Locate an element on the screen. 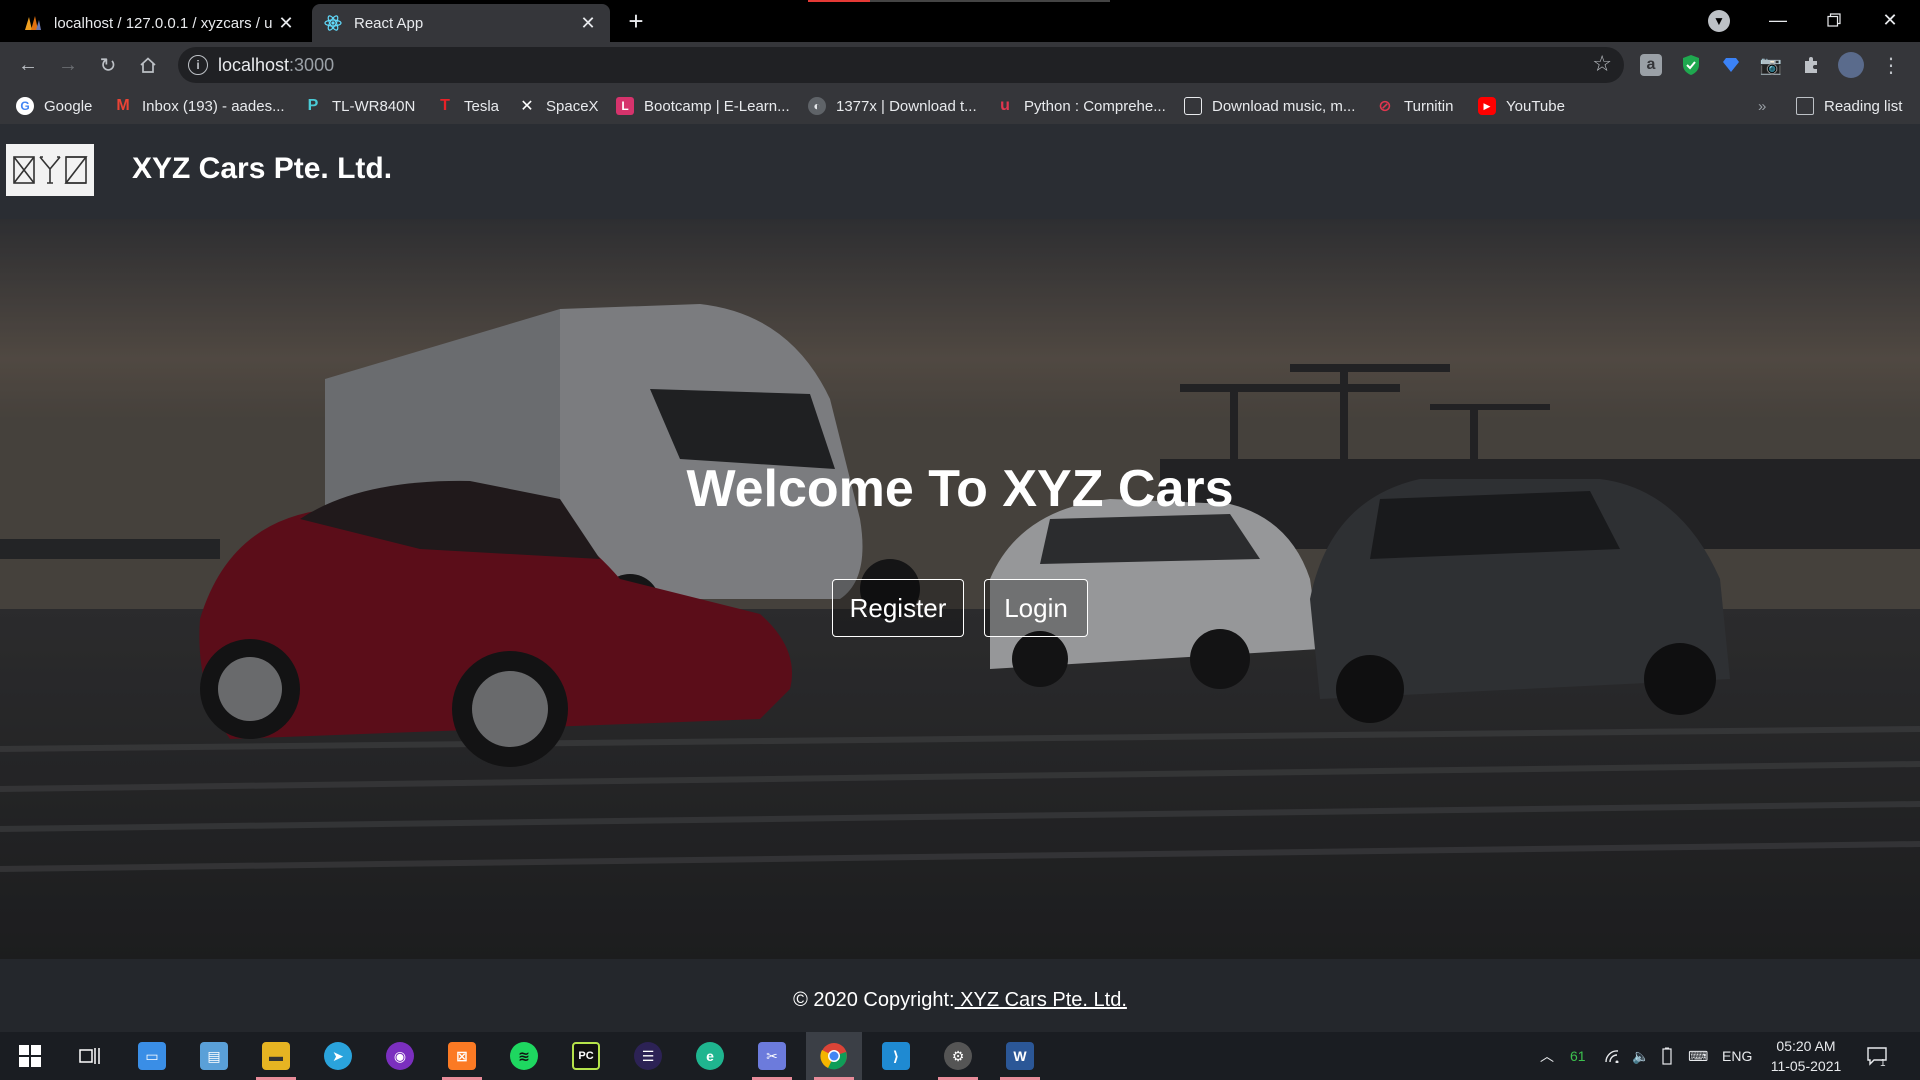 The height and width of the screenshot is (1080, 1920). start-icon is located at coordinates (30, 1056).